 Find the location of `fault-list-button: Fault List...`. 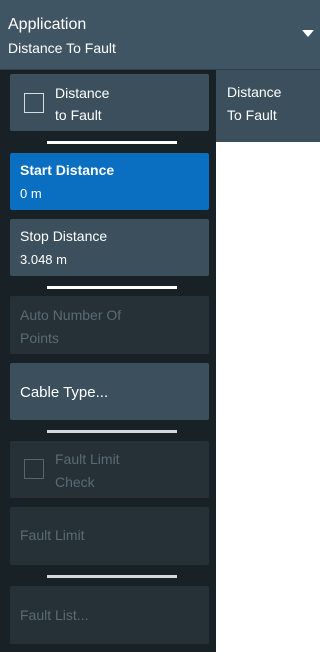

fault-list-button: Fault List... is located at coordinates (109, 615).